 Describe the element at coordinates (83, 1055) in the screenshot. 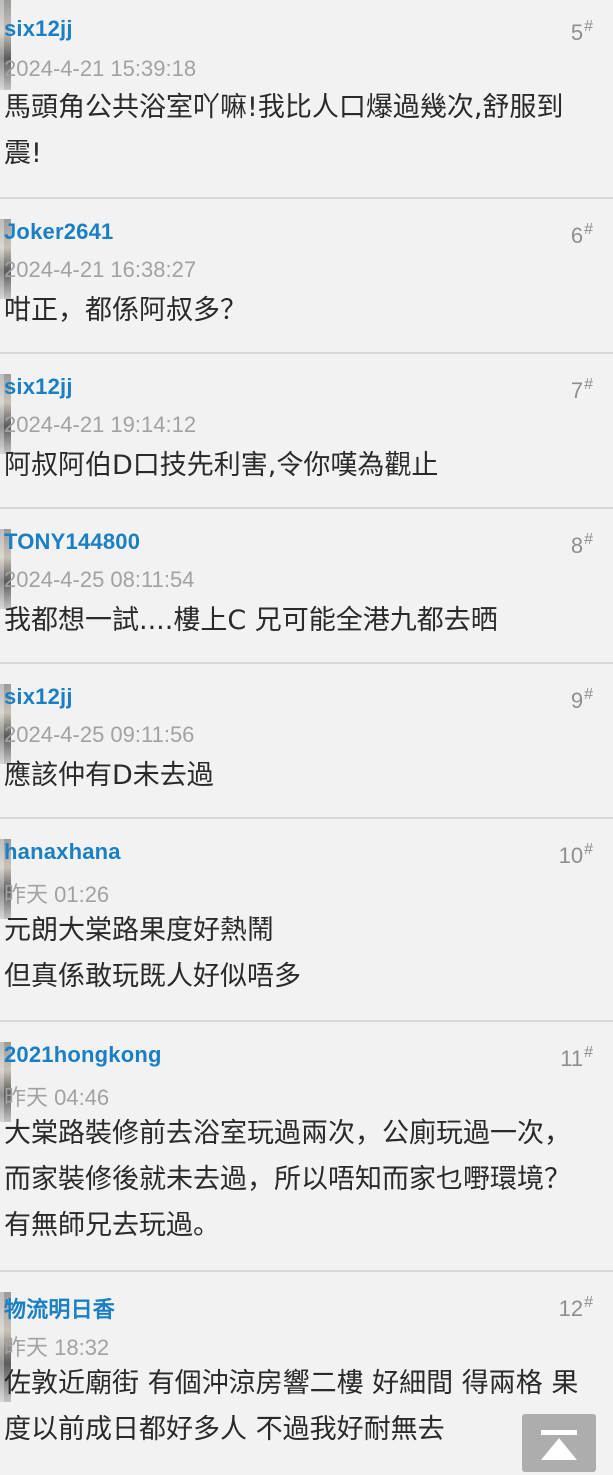

I see `post-username: 2021hongkong` at that location.